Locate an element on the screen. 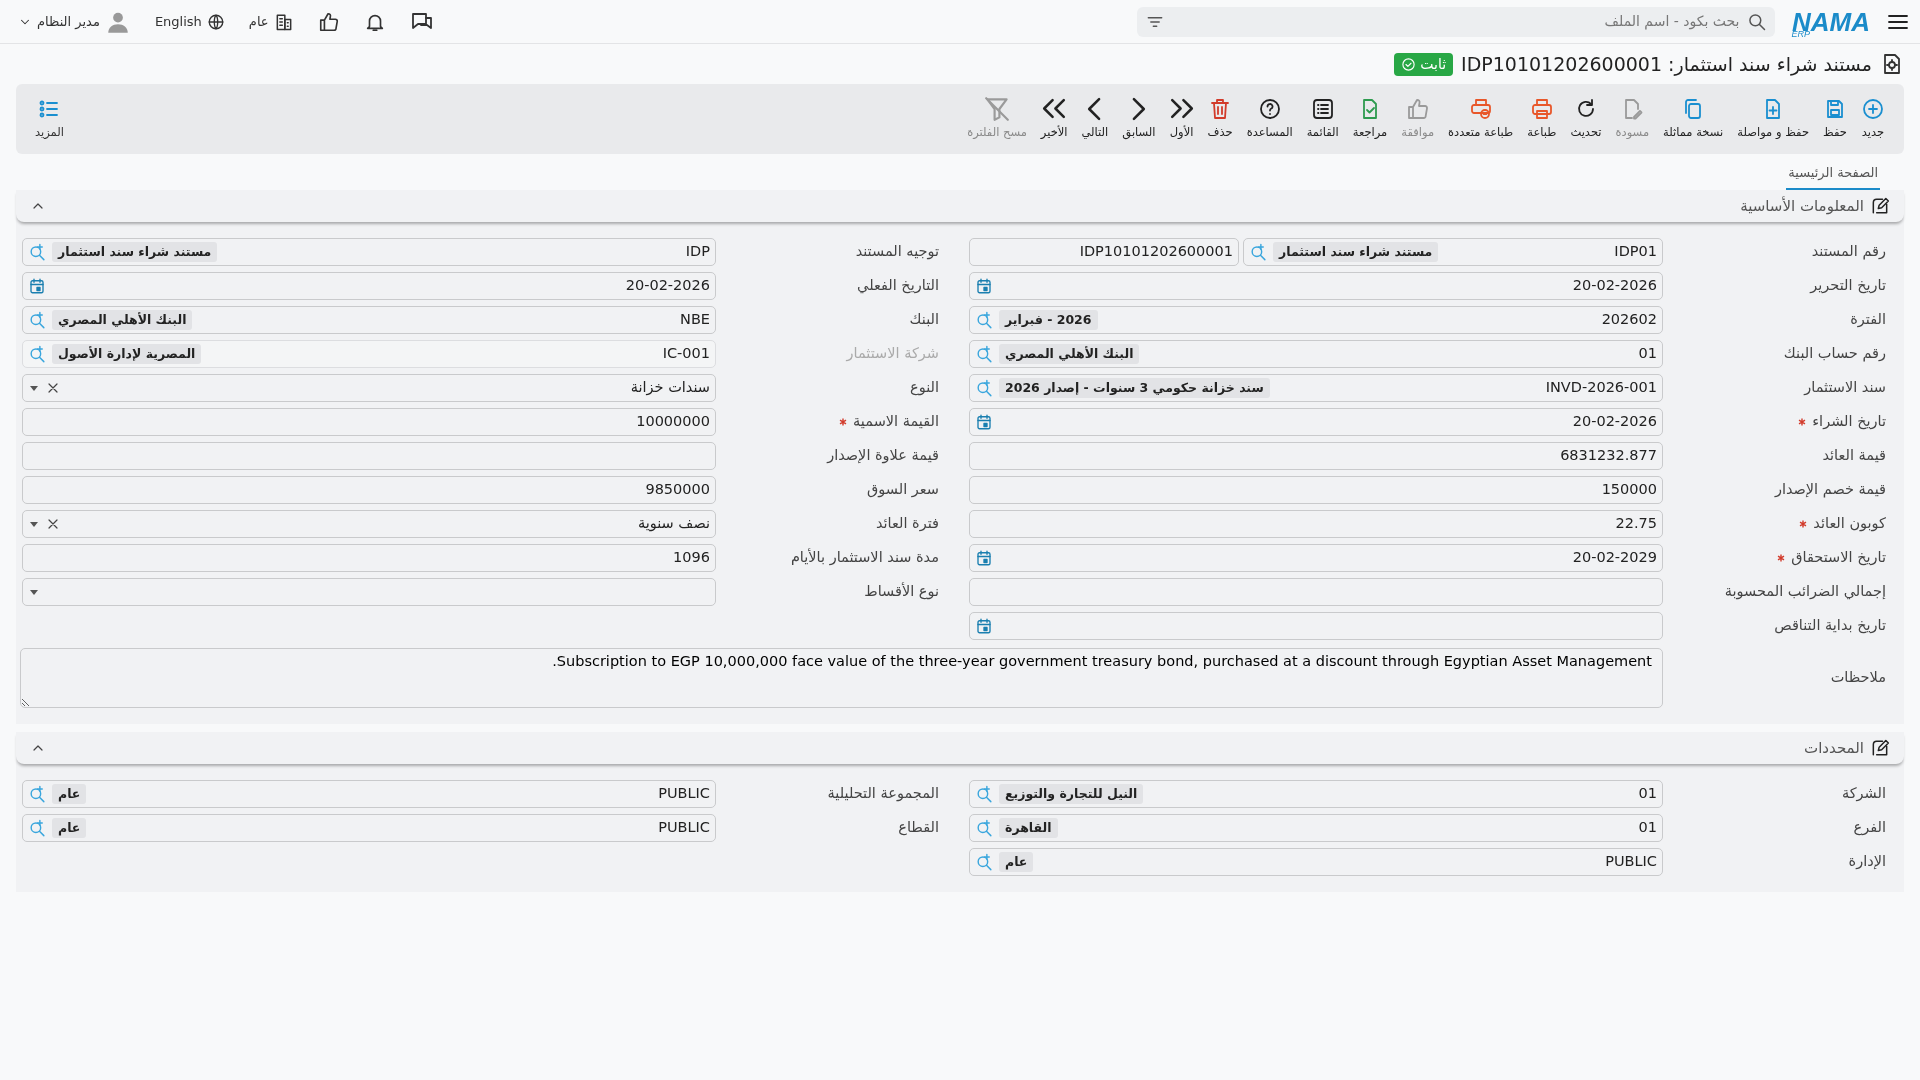 This screenshot has height=1080, width=1920. field-label: تاريخ الشراء is located at coordinates (1849, 422).